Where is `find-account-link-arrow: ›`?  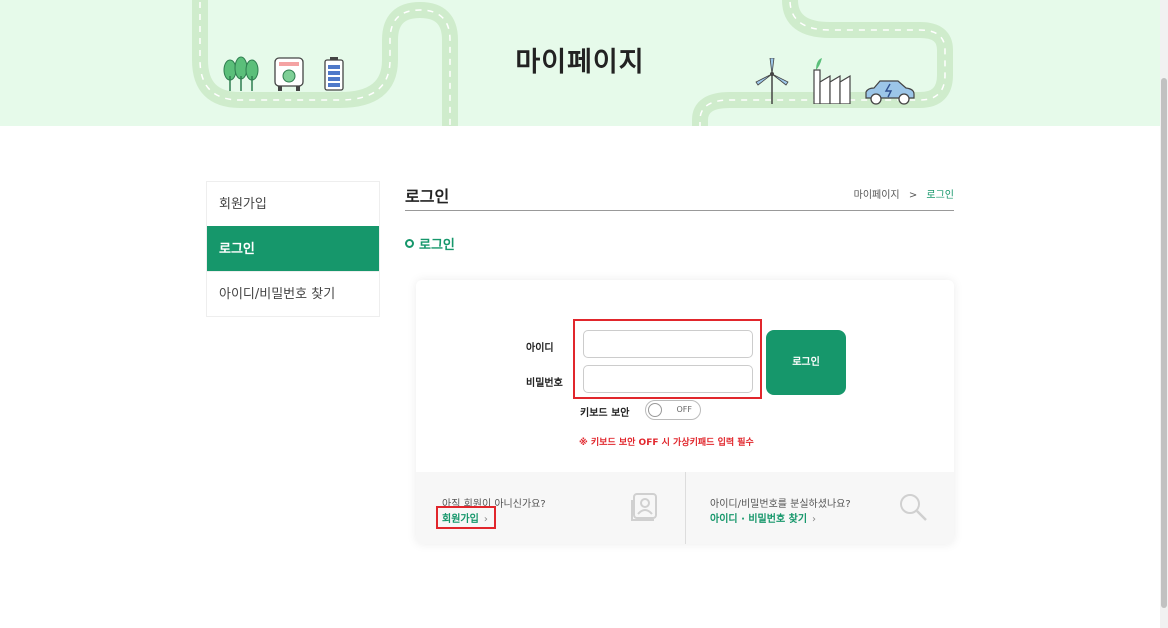
find-account-link-arrow: › is located at coordinates (814, 519).